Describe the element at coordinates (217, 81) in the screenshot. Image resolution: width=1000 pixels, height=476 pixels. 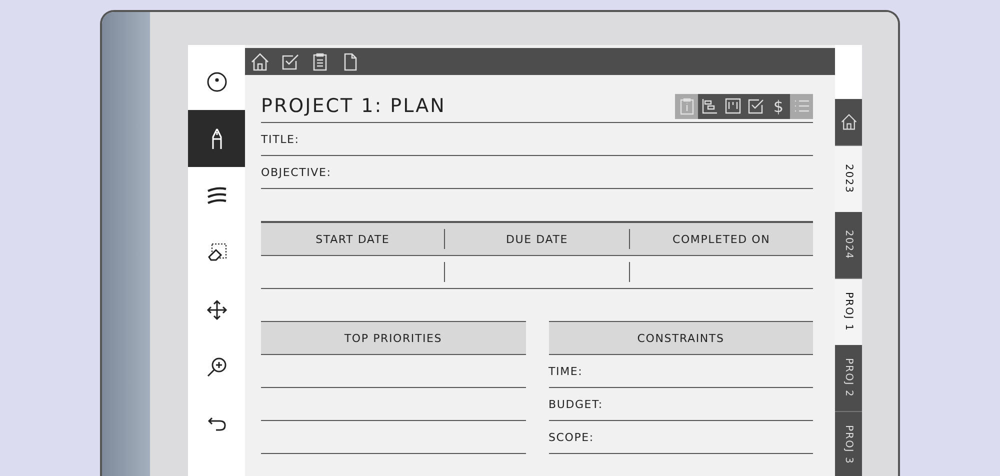
I see `pointer-icon` at that location.